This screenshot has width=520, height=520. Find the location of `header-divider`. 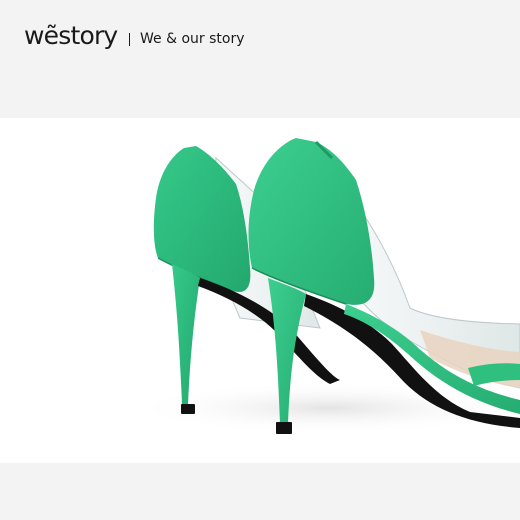

header-divider is located at coordinates (129, 39).